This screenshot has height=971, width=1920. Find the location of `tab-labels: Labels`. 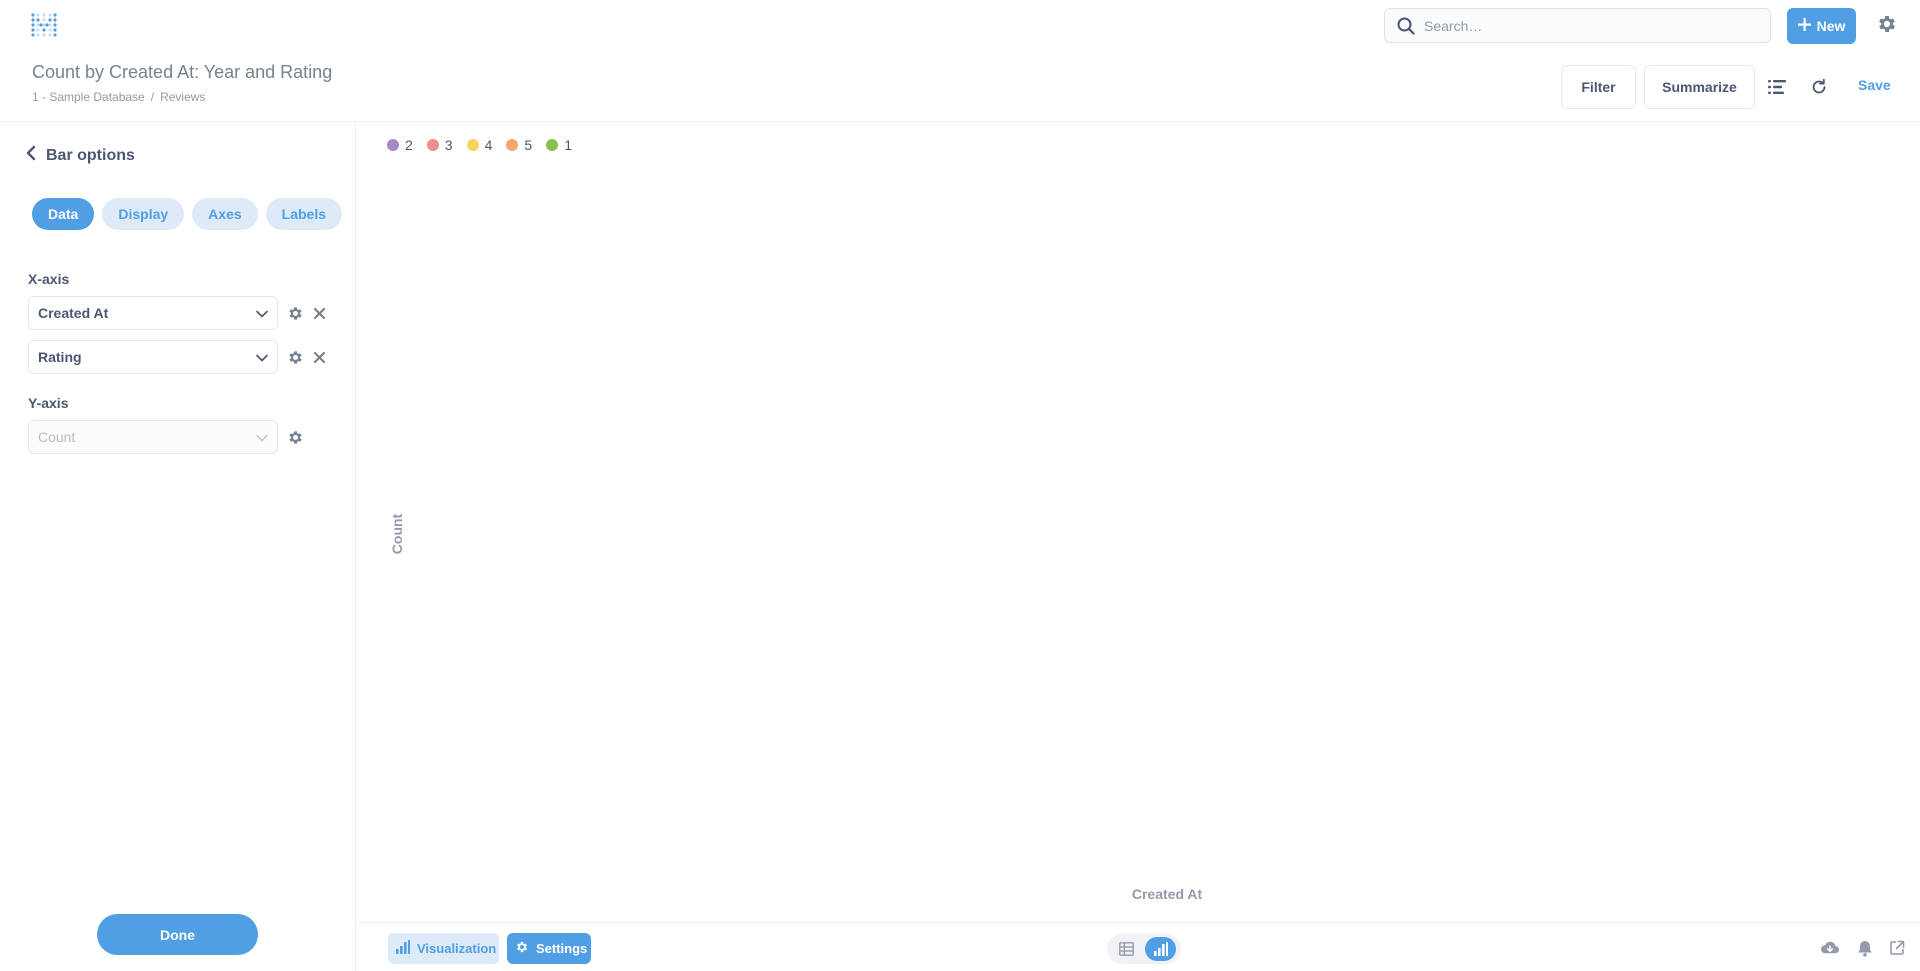

tab-labels: Labels is located at coordinates (303, 214).